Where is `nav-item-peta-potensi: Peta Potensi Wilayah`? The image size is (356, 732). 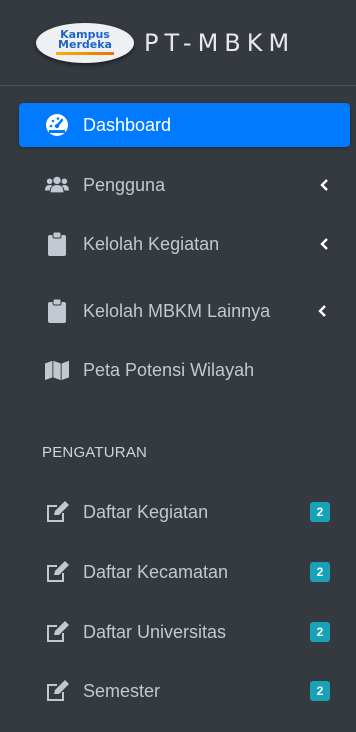
nav-item-peta-potensi: Peta Potensi Wilayah is located at coordinates (184, 370).